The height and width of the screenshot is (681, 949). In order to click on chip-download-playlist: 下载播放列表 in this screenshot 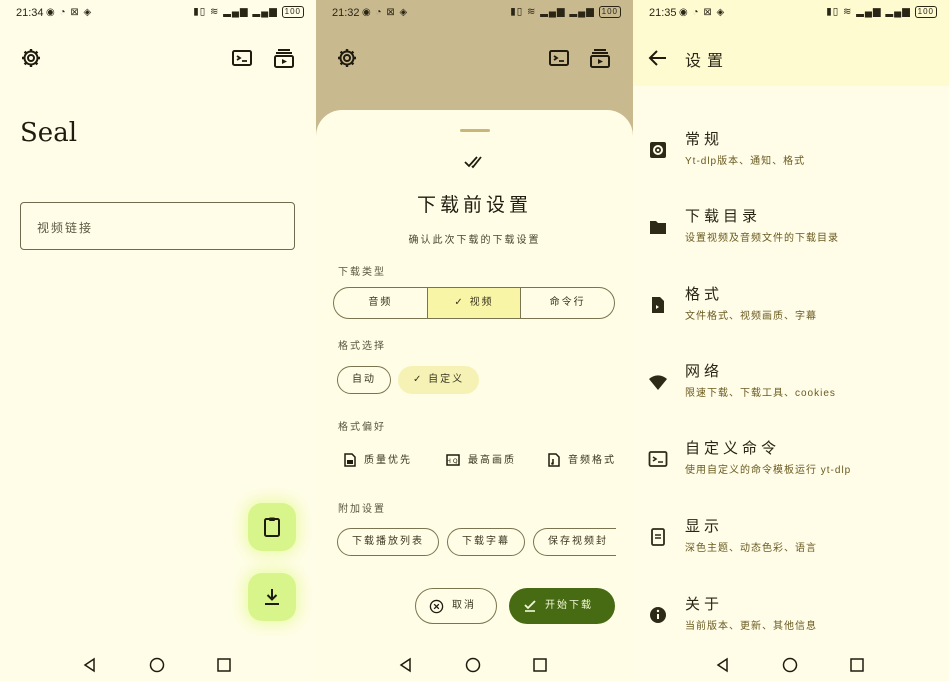, I will do `click(388, 542)`.